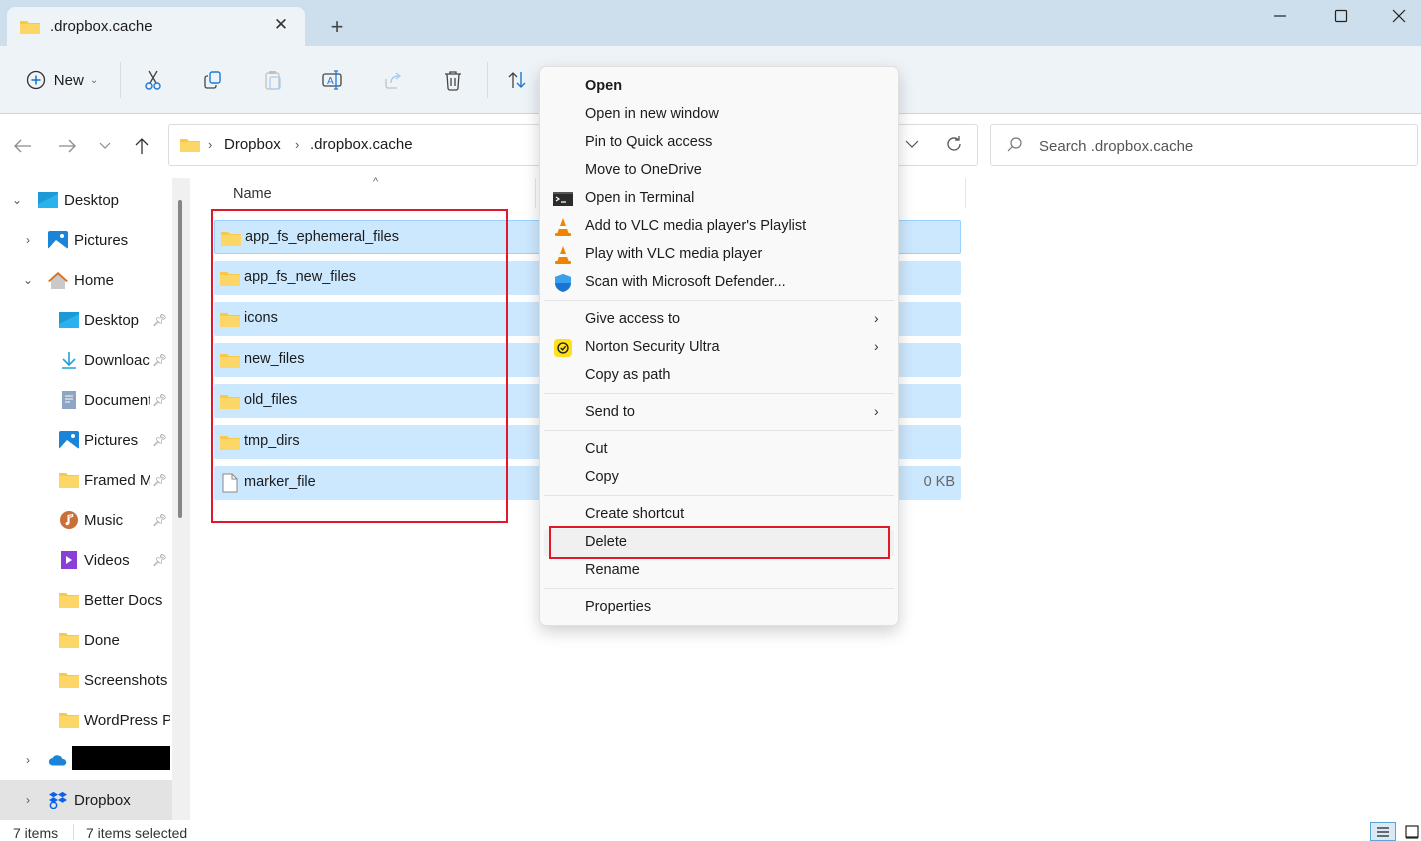 This screenshot has width=1421, height=841. Describe the element at coordinates (1341, 16) in the screenshot. I see `maximize-button` at that location.